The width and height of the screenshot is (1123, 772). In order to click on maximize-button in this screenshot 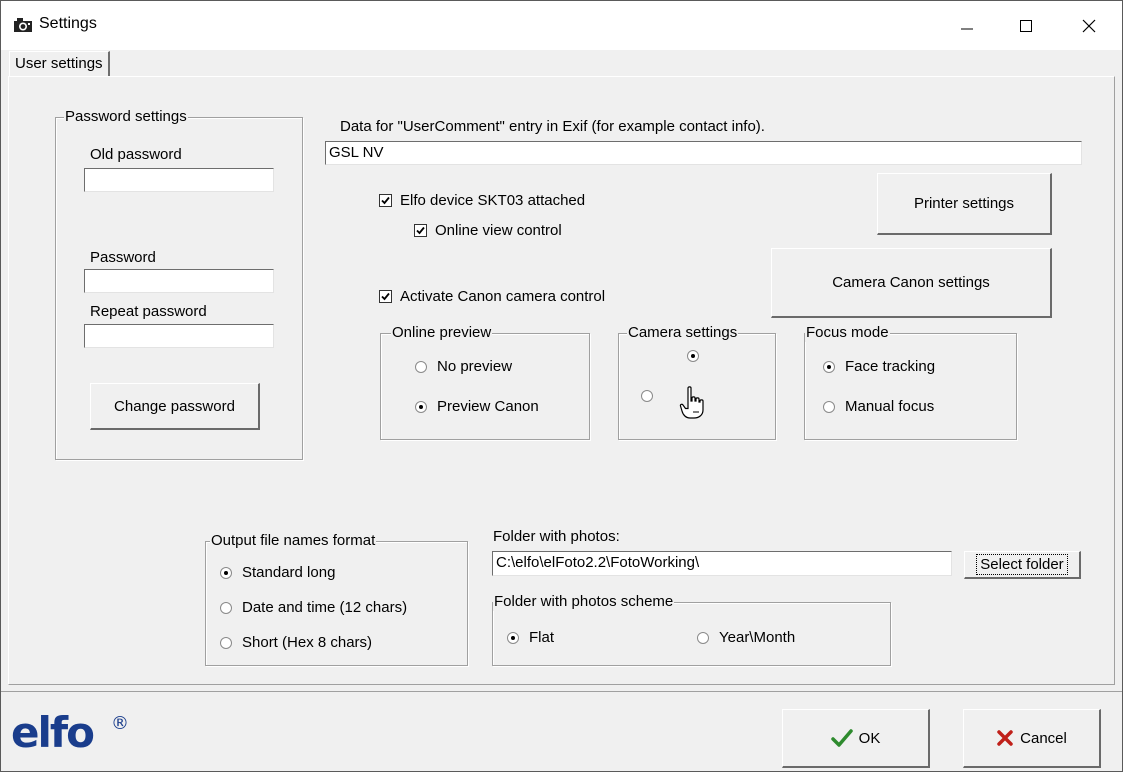, I will do `click(1026, 25)`.